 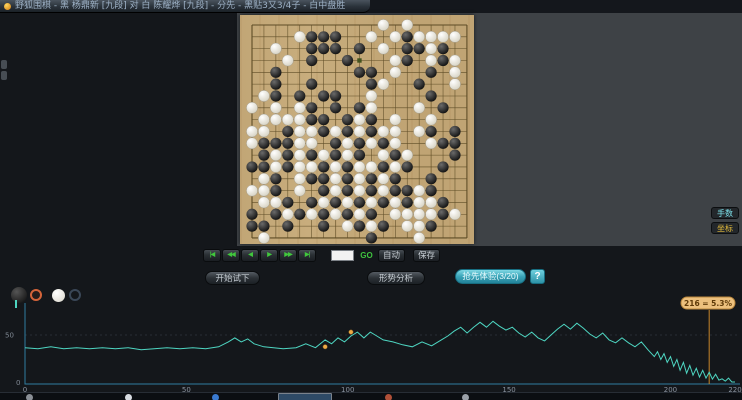 I want to click on help-button: ?, so click(x=537, y=276).